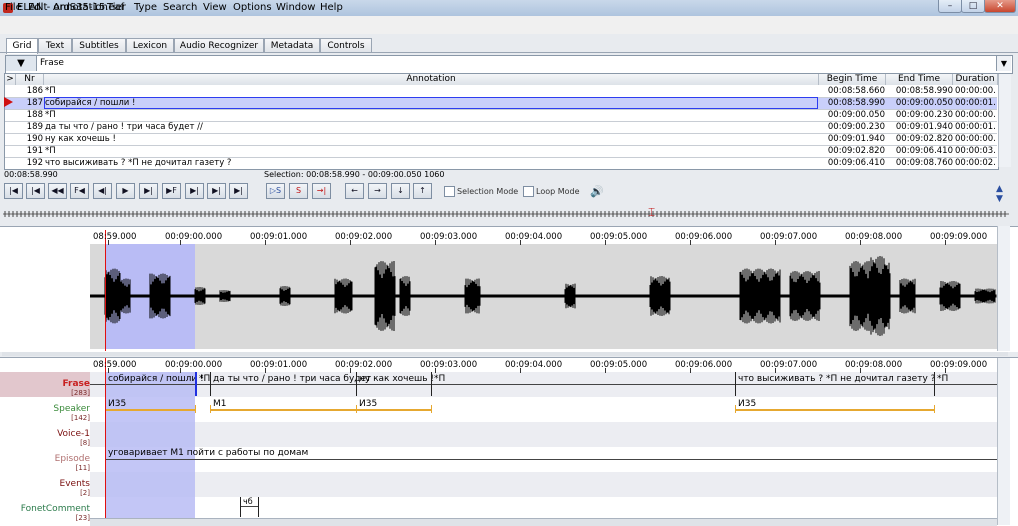  I want to click on column-header-nr: Nr, so click(30, 79).